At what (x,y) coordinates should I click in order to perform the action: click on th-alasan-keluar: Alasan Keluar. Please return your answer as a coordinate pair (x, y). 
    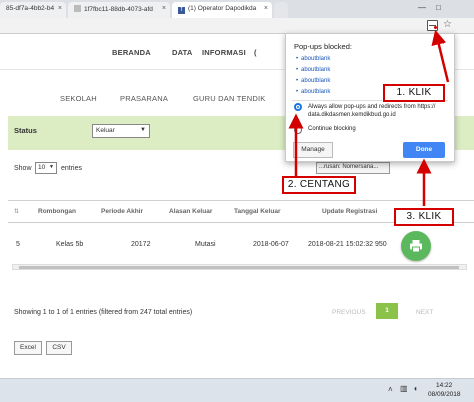
    Looking at the image, I should click on (190, 211).